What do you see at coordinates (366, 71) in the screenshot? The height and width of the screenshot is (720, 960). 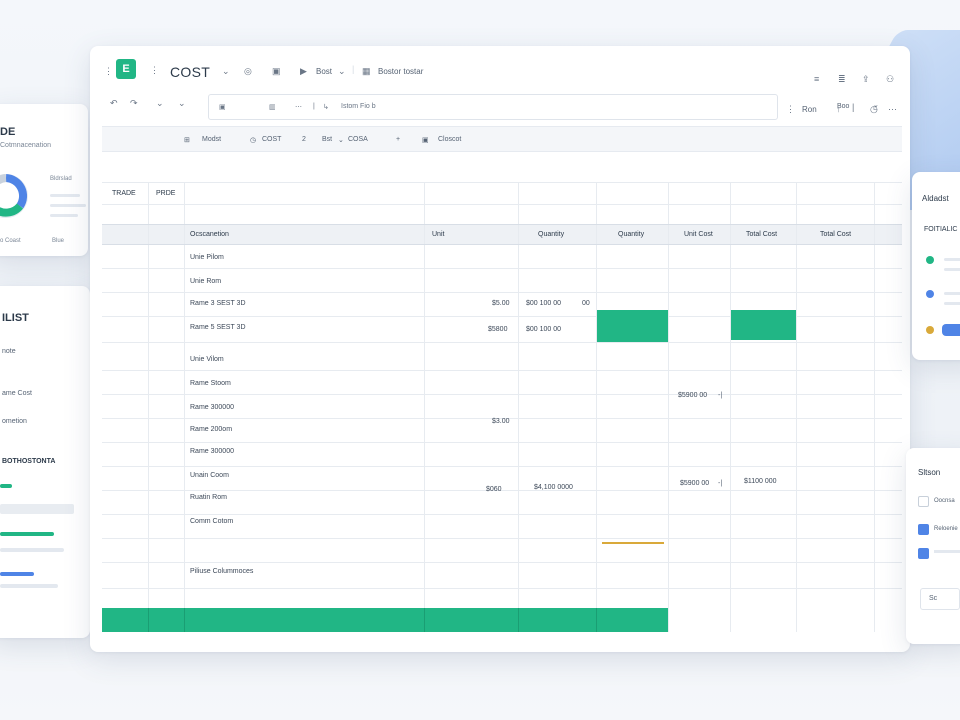 I see `grid-icon: ▦` at bounding box center [366, 71].